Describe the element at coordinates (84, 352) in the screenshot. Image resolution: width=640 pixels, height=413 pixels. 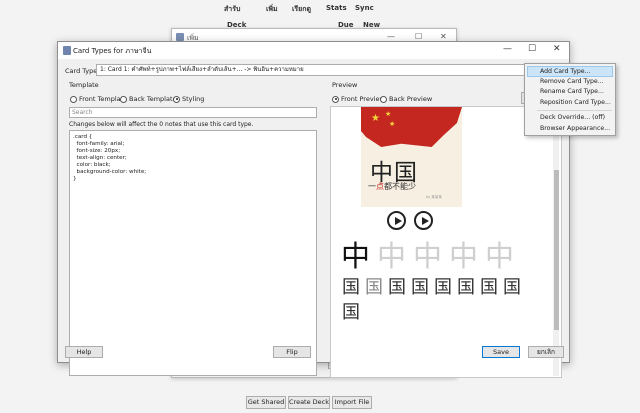
I see `help-button: Help` at that location.